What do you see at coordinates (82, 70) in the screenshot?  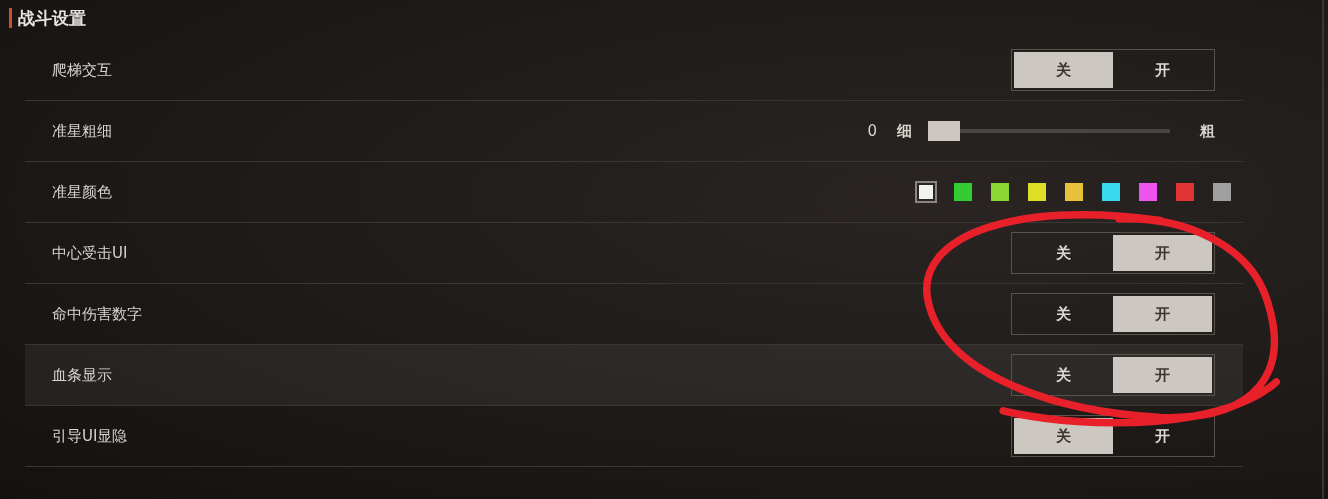 I see `setting-label: 爬梯交互` at bounding box center [82, 70].